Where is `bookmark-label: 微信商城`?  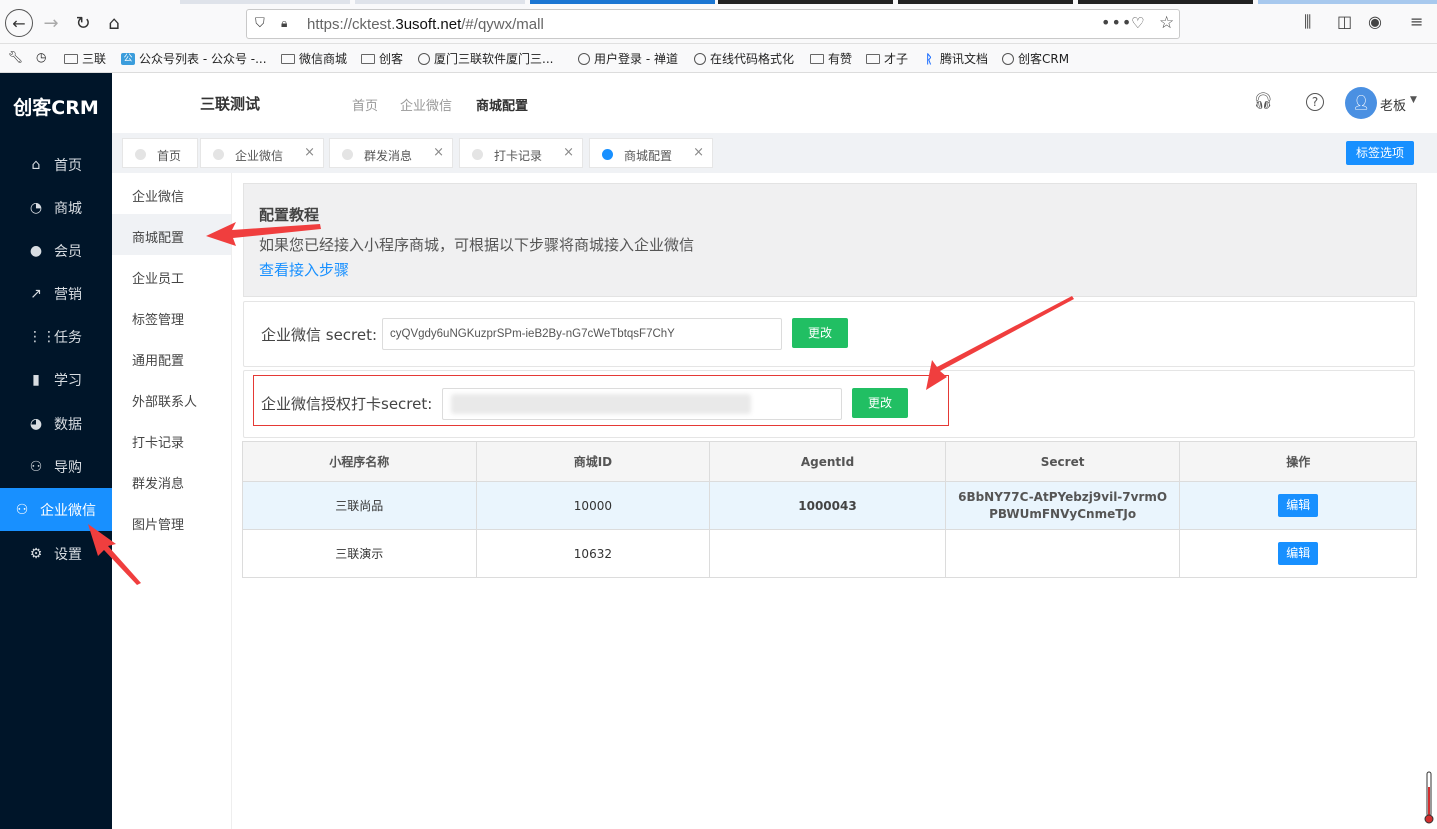
bookmark-label: 微信商城 is located at coordinates (323, 59).